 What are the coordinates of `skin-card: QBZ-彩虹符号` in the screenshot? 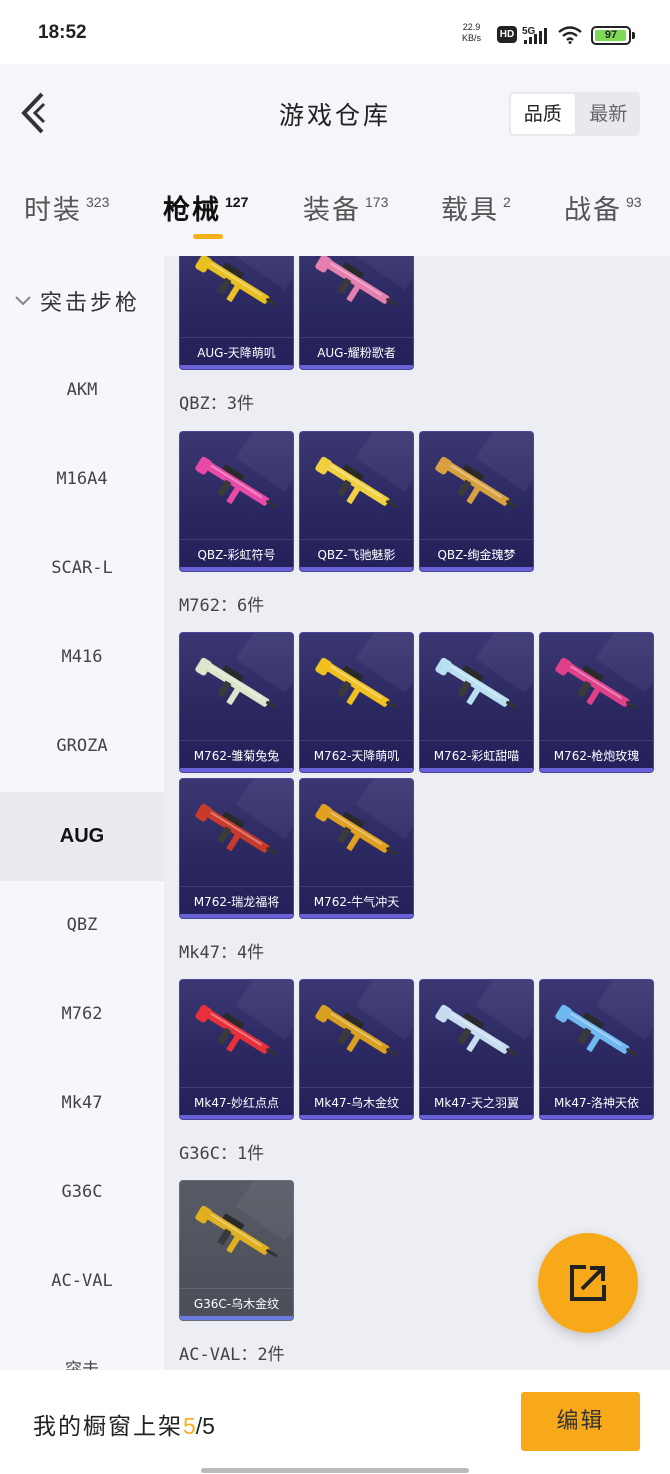 It's located at (236, 501).